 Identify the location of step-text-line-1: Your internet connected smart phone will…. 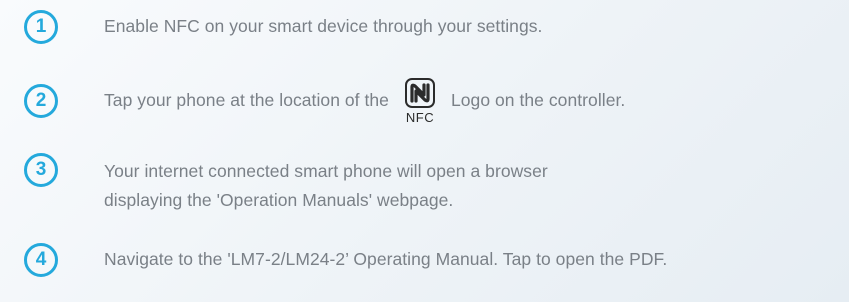
(326, 171).